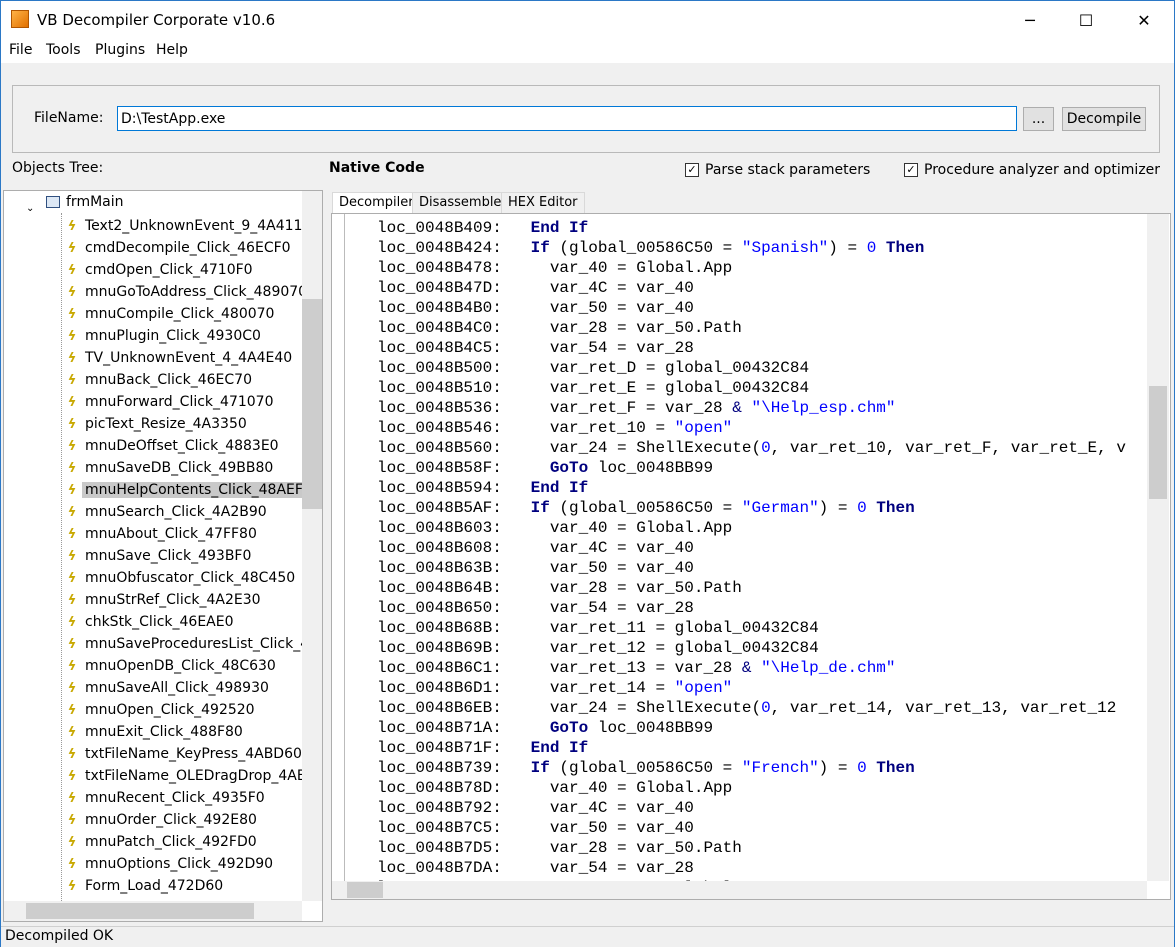 The image size is (1175, 947). Describe the element at coordinates (149, 622) in the screenshot. I see `tree-item: ϟ chkStk_Click_46EAE0` at that location.